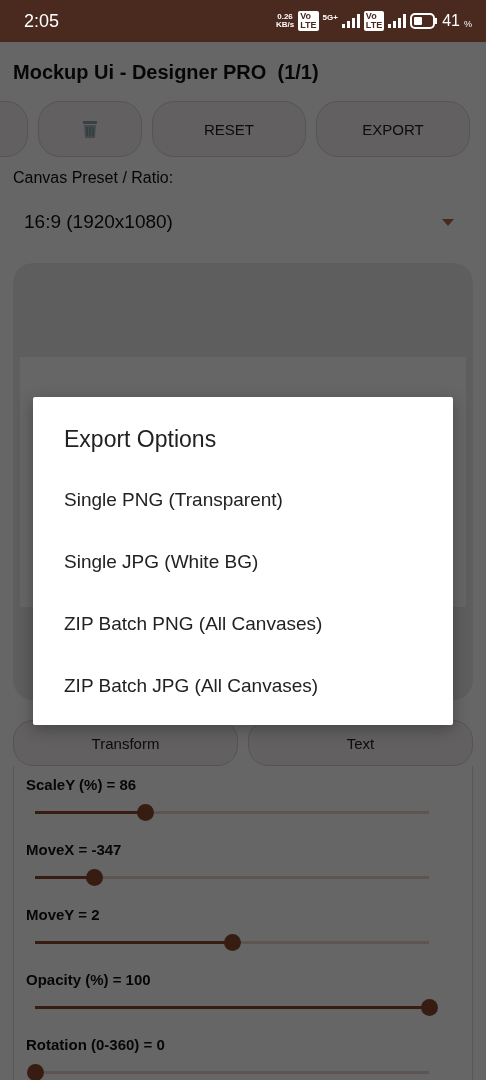 The height and width of the screenshot is (1080, 486). What do you see at coordinates (42, 21) in the screenshot?
I see `status-time: 2:05` at bounding box center [42, 21].